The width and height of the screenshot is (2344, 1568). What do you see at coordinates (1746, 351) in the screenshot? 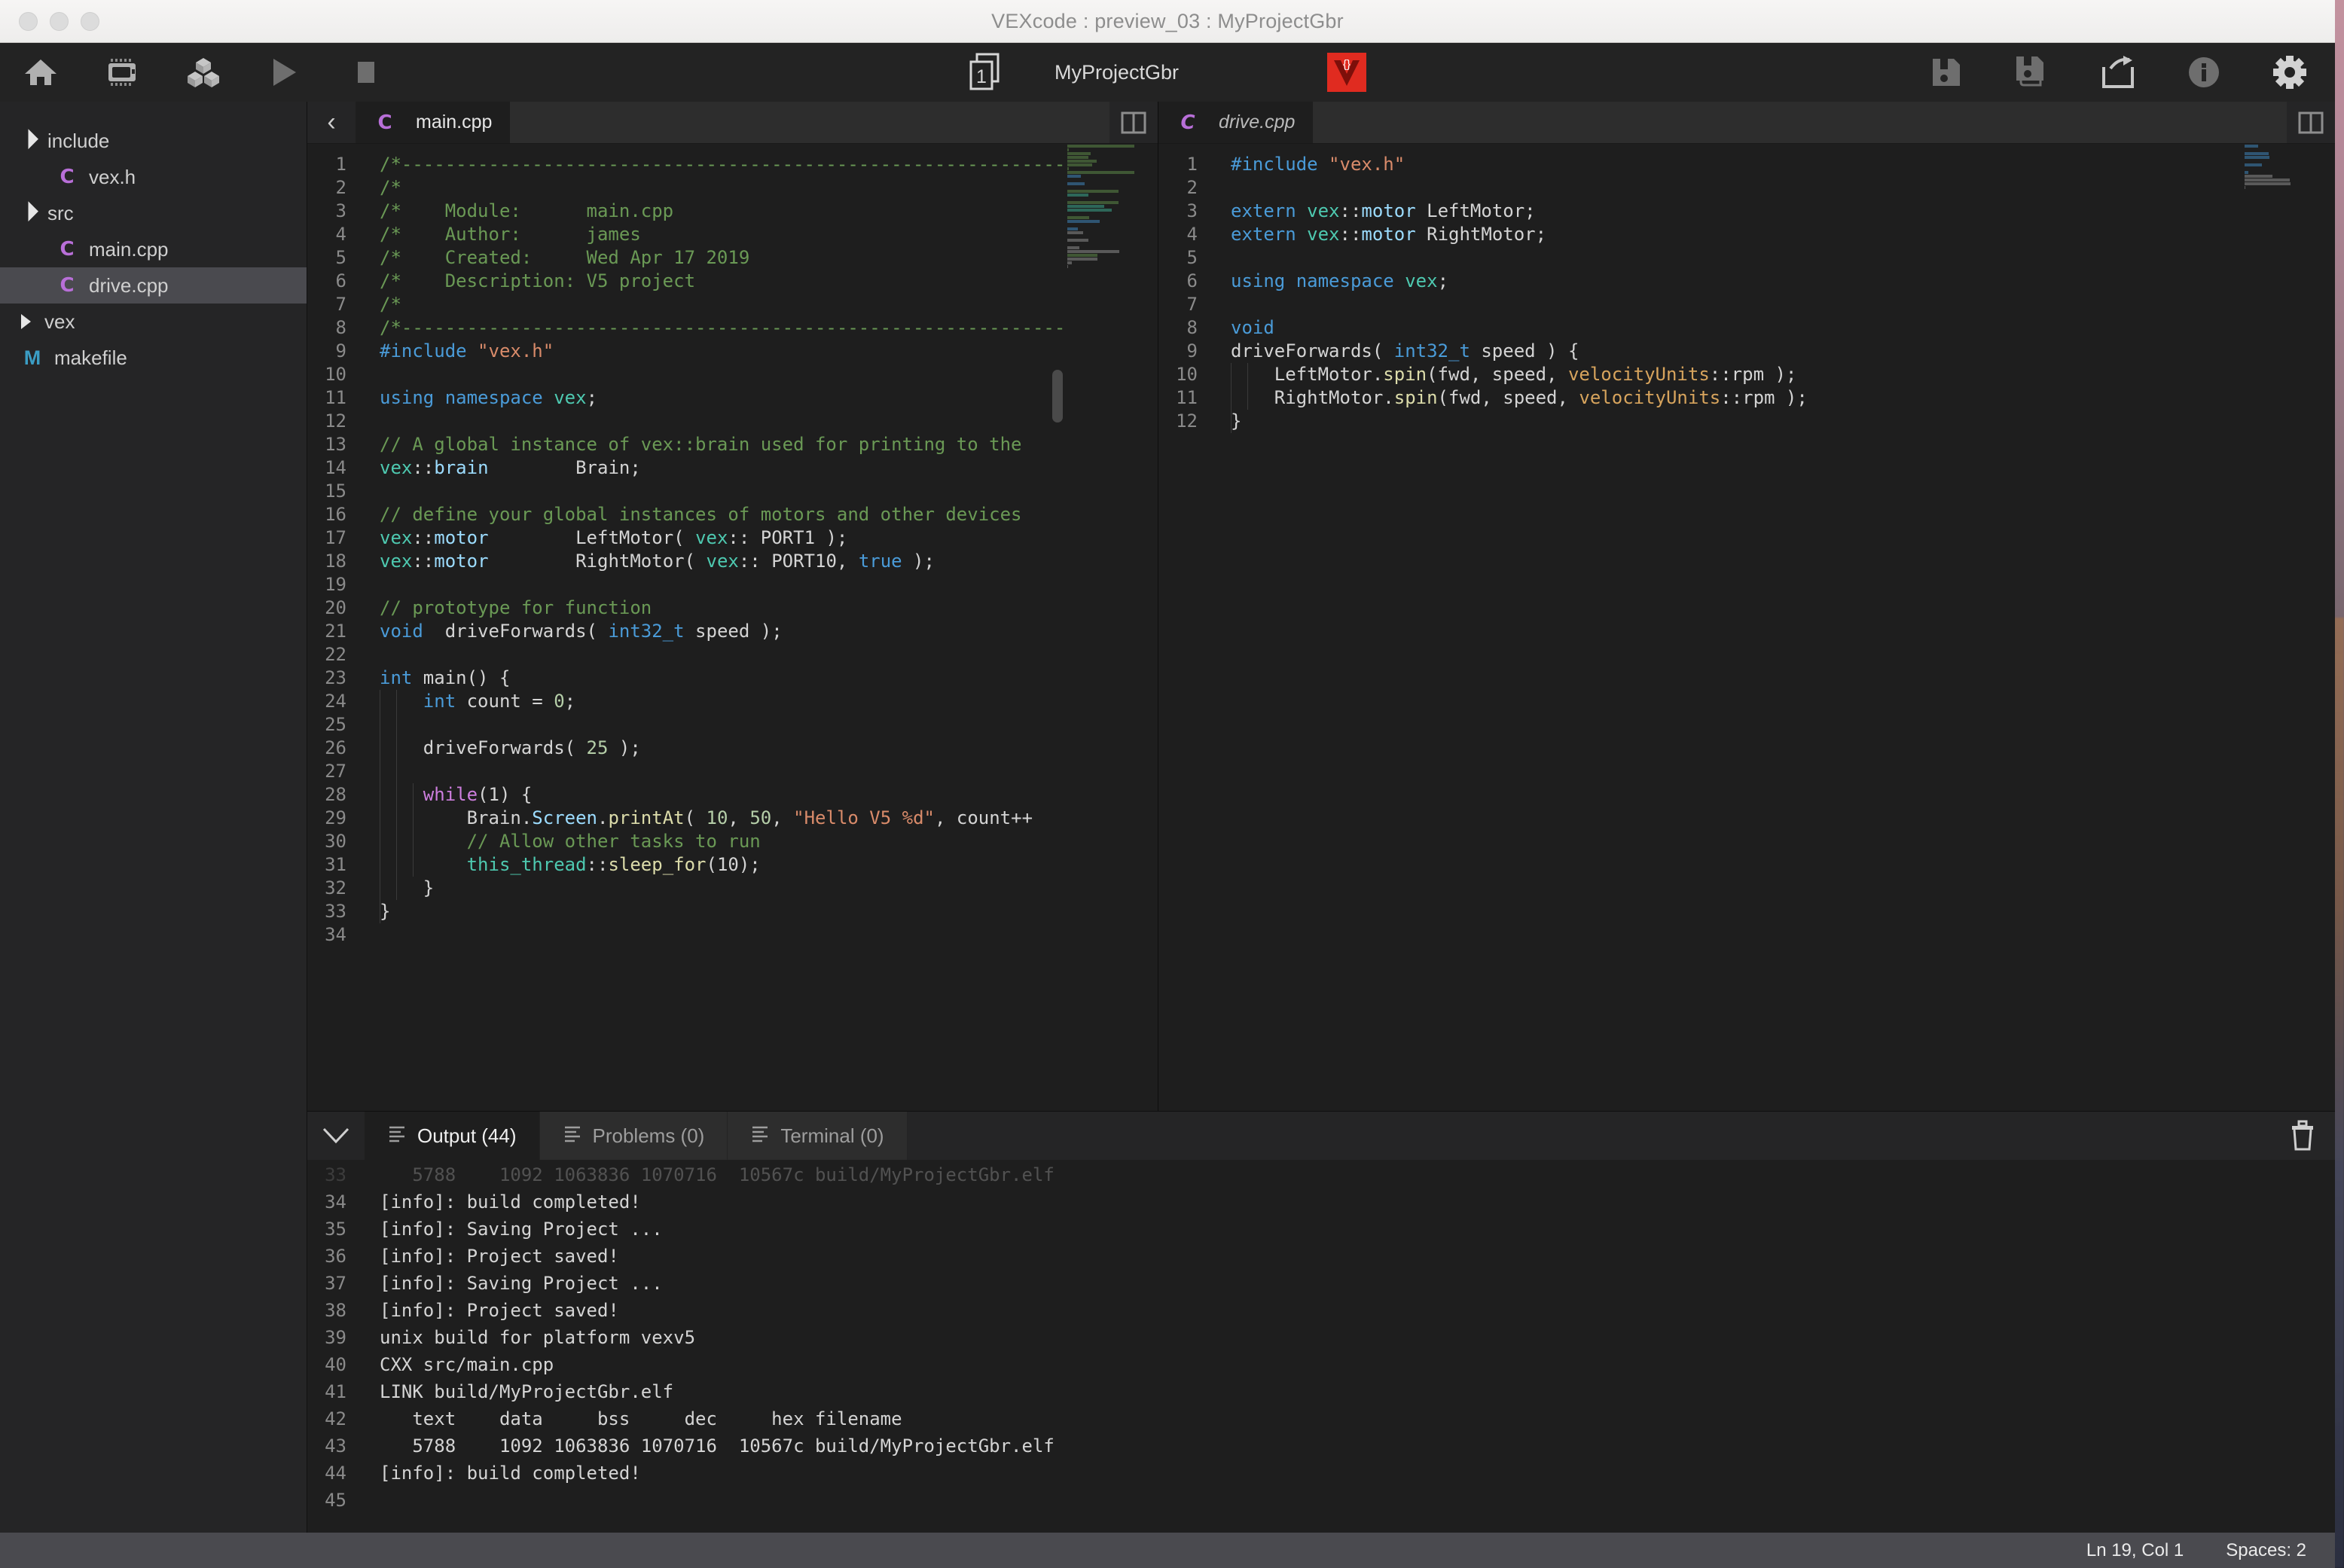
I see `code-line: 9 driveForwards( int32_t speed ) {` at bounding box center [1746, 351].